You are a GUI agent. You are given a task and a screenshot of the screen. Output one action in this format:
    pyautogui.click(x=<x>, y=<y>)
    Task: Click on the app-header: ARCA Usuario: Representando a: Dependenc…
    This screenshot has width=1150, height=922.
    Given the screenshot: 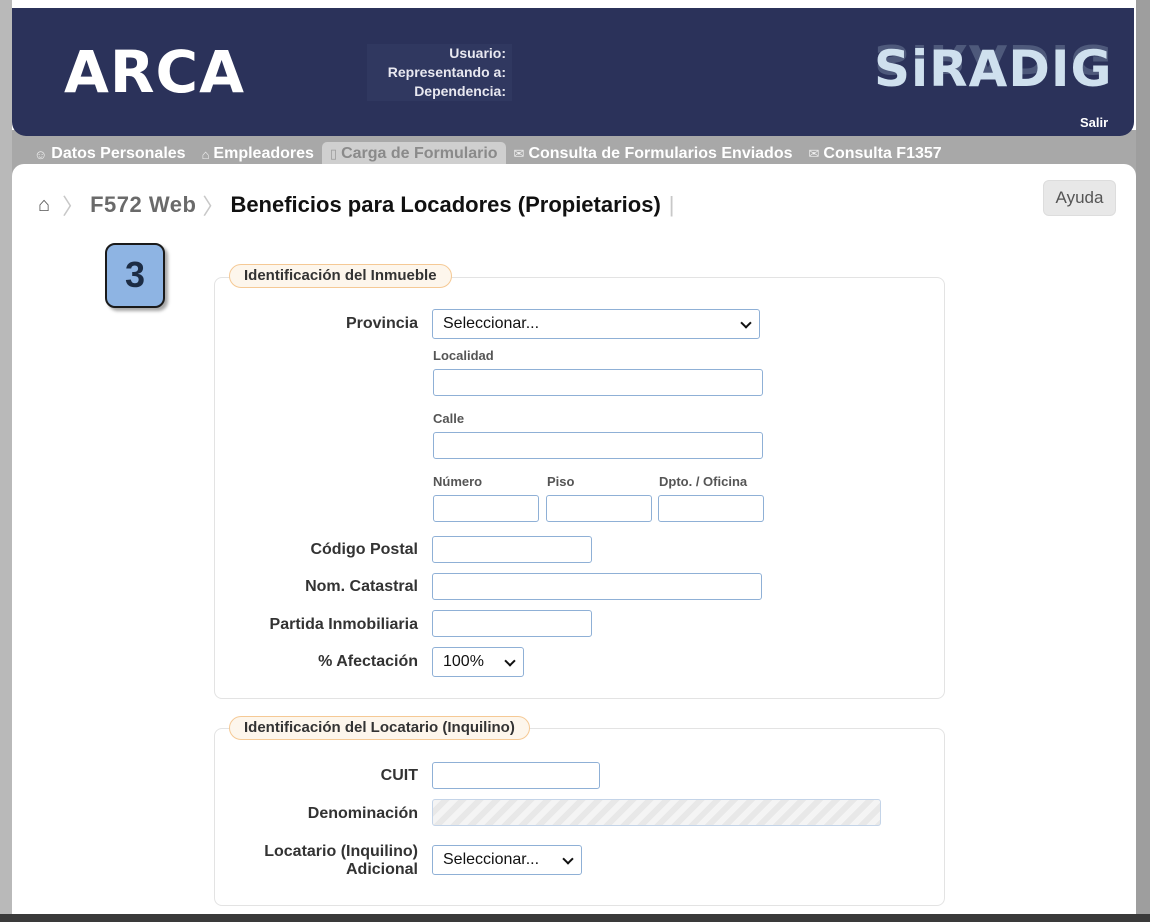 What is the action you would take?
    pyautogui.click(x=573, y=72)
    